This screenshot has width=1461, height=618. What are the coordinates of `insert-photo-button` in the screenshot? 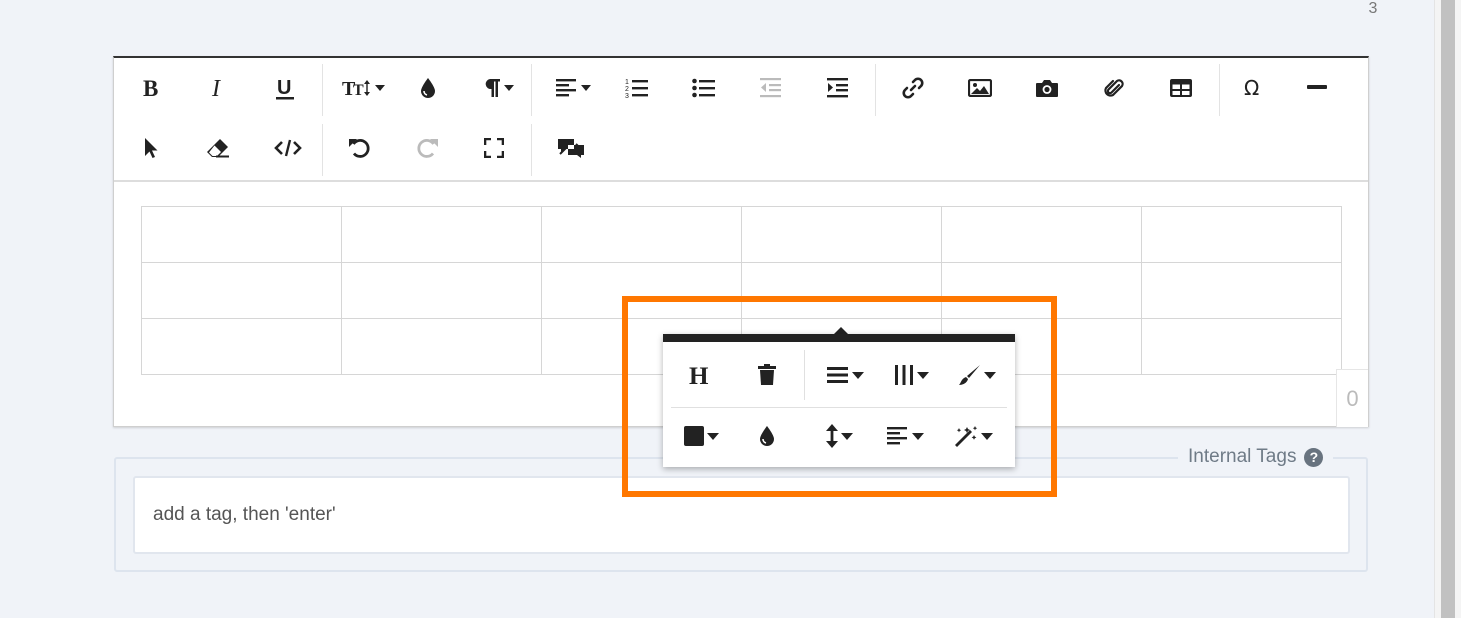 It's located at (1047, 88).